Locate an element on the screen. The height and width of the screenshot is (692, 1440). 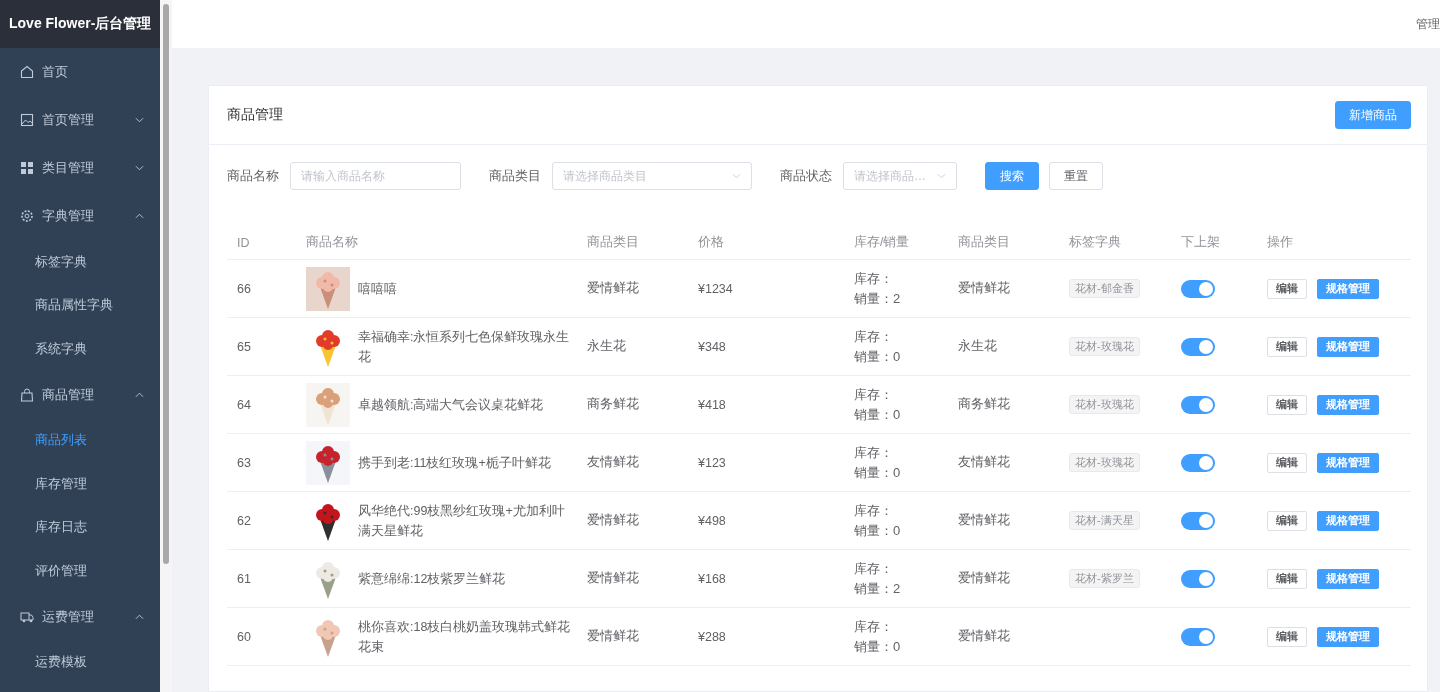
table-cell-text: 商务鲜花 is located at coordinates (984, 404).